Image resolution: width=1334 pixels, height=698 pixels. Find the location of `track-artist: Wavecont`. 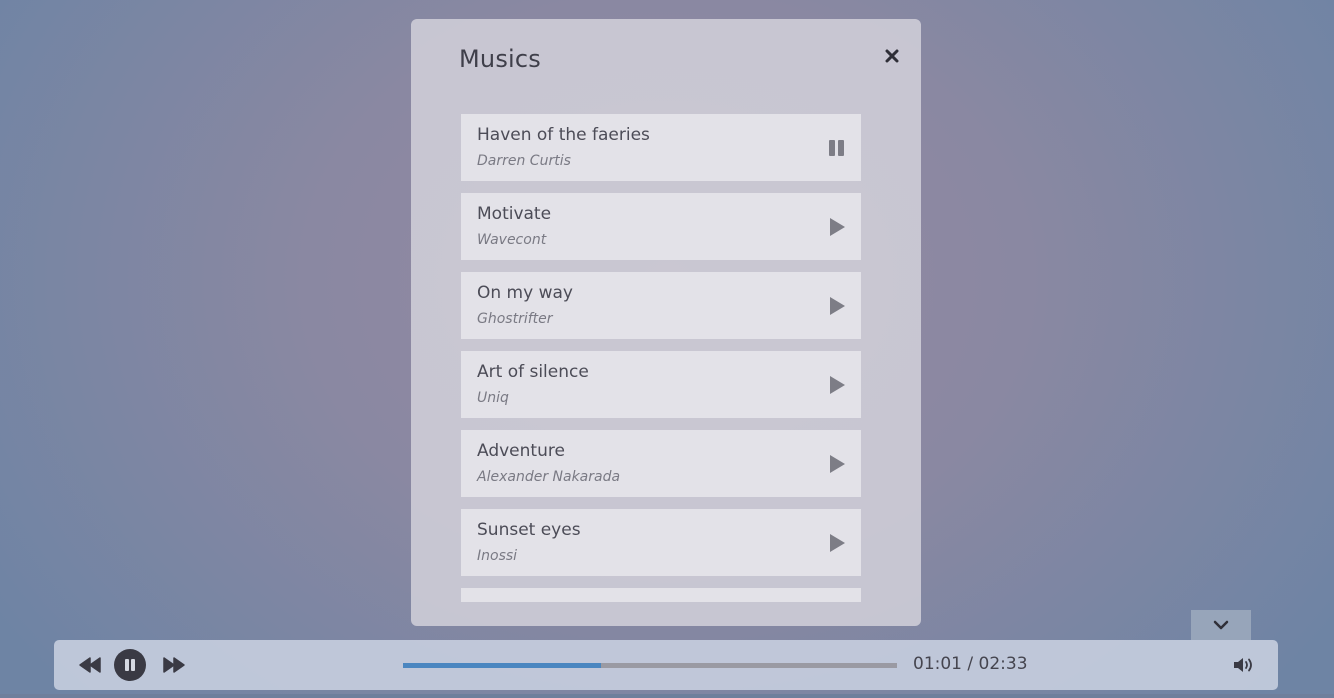

track-artist: Wavecont is located at coordinates (512, 240).